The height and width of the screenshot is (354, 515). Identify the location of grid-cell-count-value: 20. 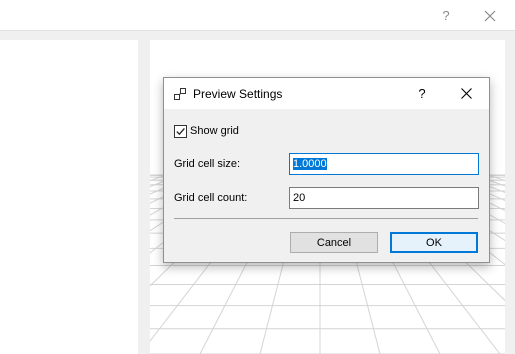
(299, 198).